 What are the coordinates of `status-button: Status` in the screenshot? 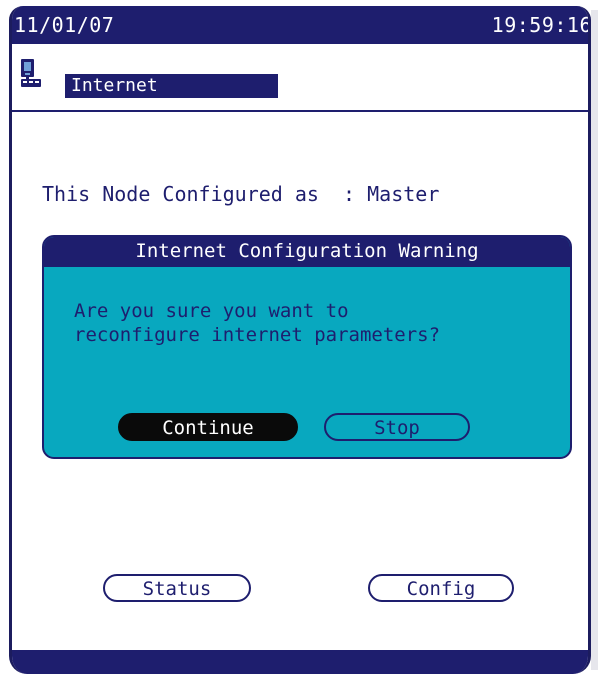 It's located at (177, 588).